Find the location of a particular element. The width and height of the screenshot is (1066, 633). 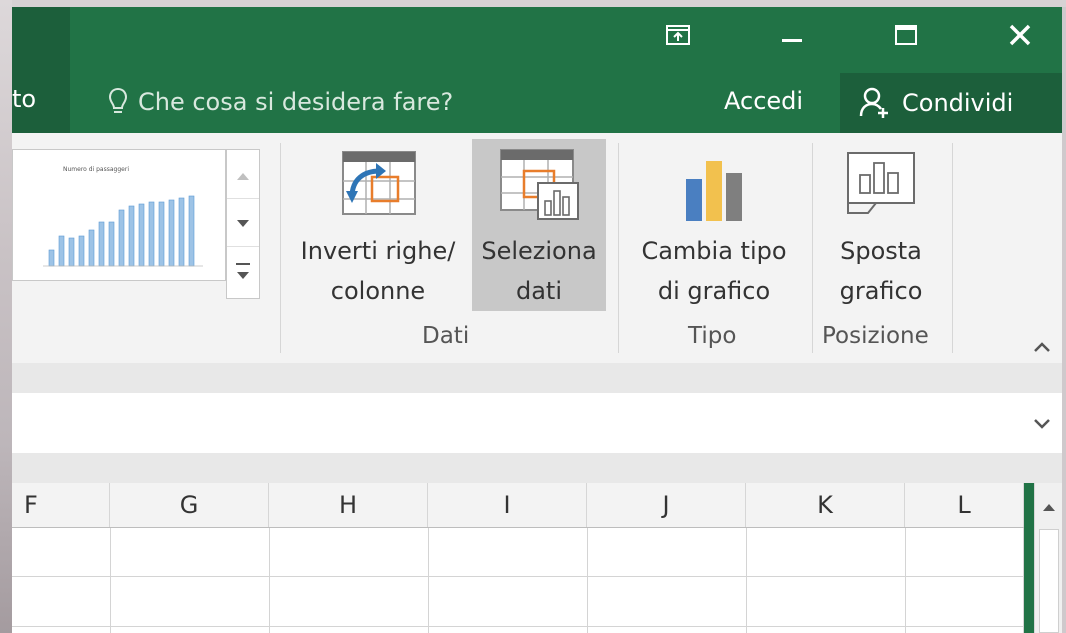

close-icon is located at coordinates (1020, 35).